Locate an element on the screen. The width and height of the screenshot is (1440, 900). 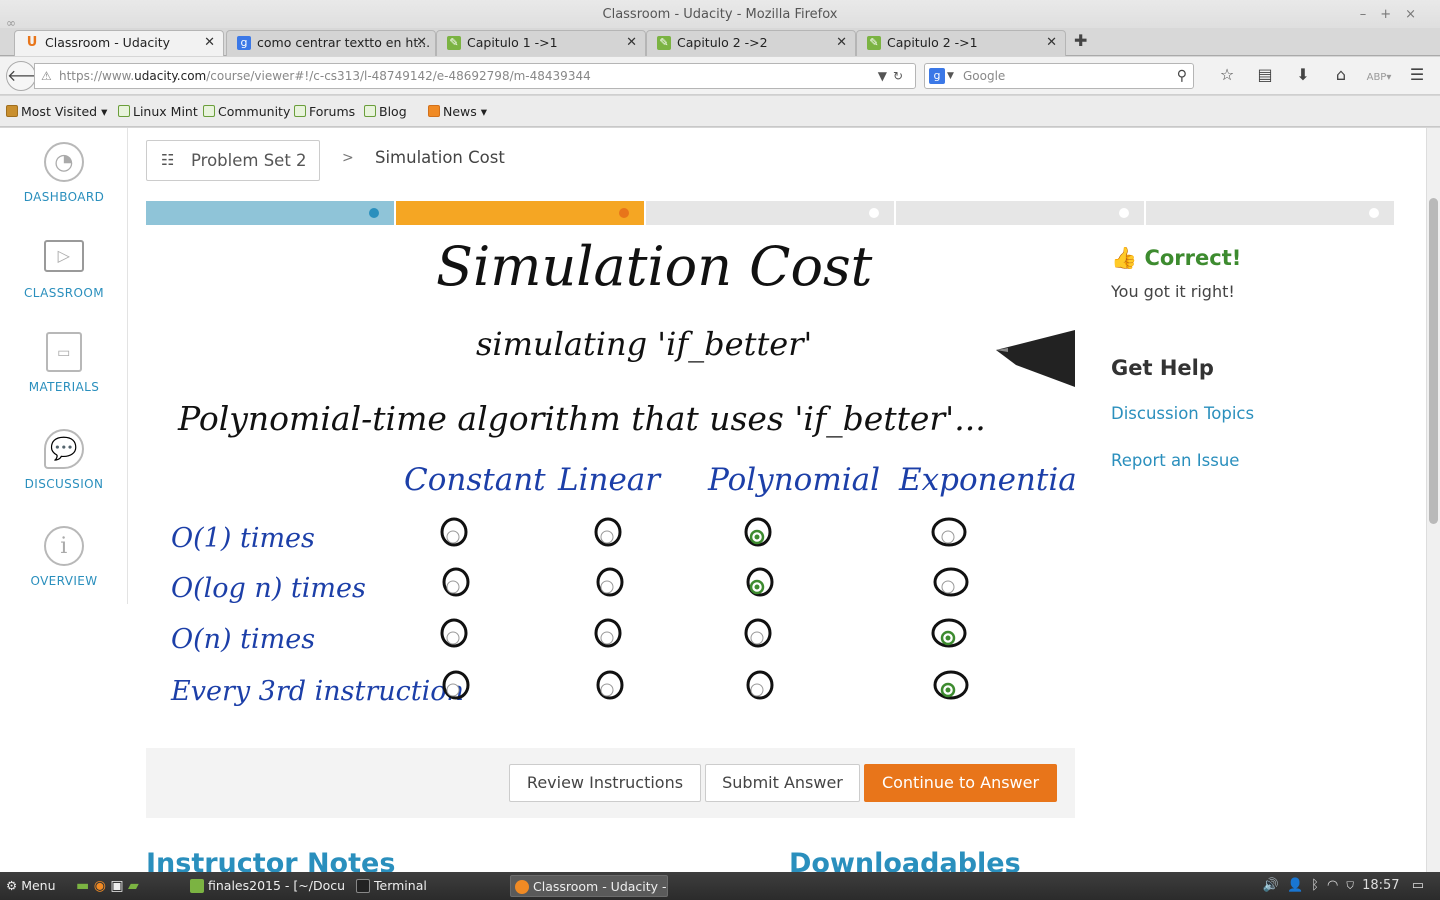
problem-set-button: ☷ Problem Set 2 is located at coordinates (233, 160).